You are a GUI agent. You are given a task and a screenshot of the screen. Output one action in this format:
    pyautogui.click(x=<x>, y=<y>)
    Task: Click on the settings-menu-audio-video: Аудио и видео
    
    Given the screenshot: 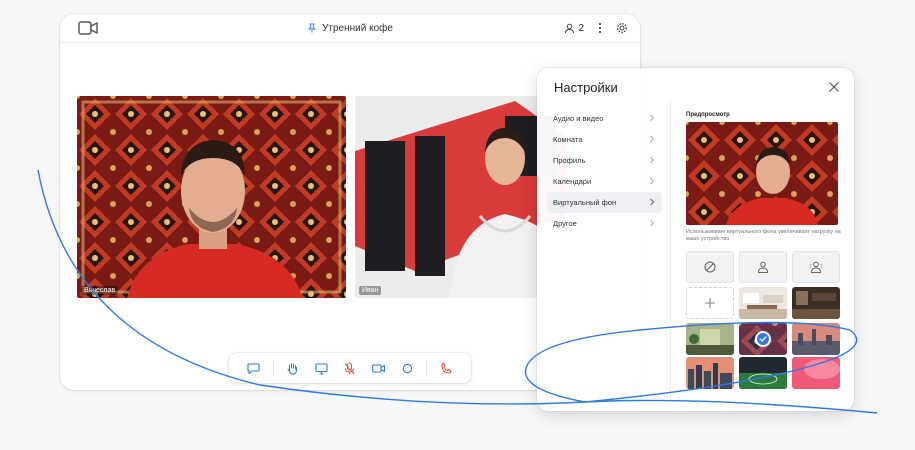 What is the action you would take?
    pyautogui.click(x=604, y=118)
    